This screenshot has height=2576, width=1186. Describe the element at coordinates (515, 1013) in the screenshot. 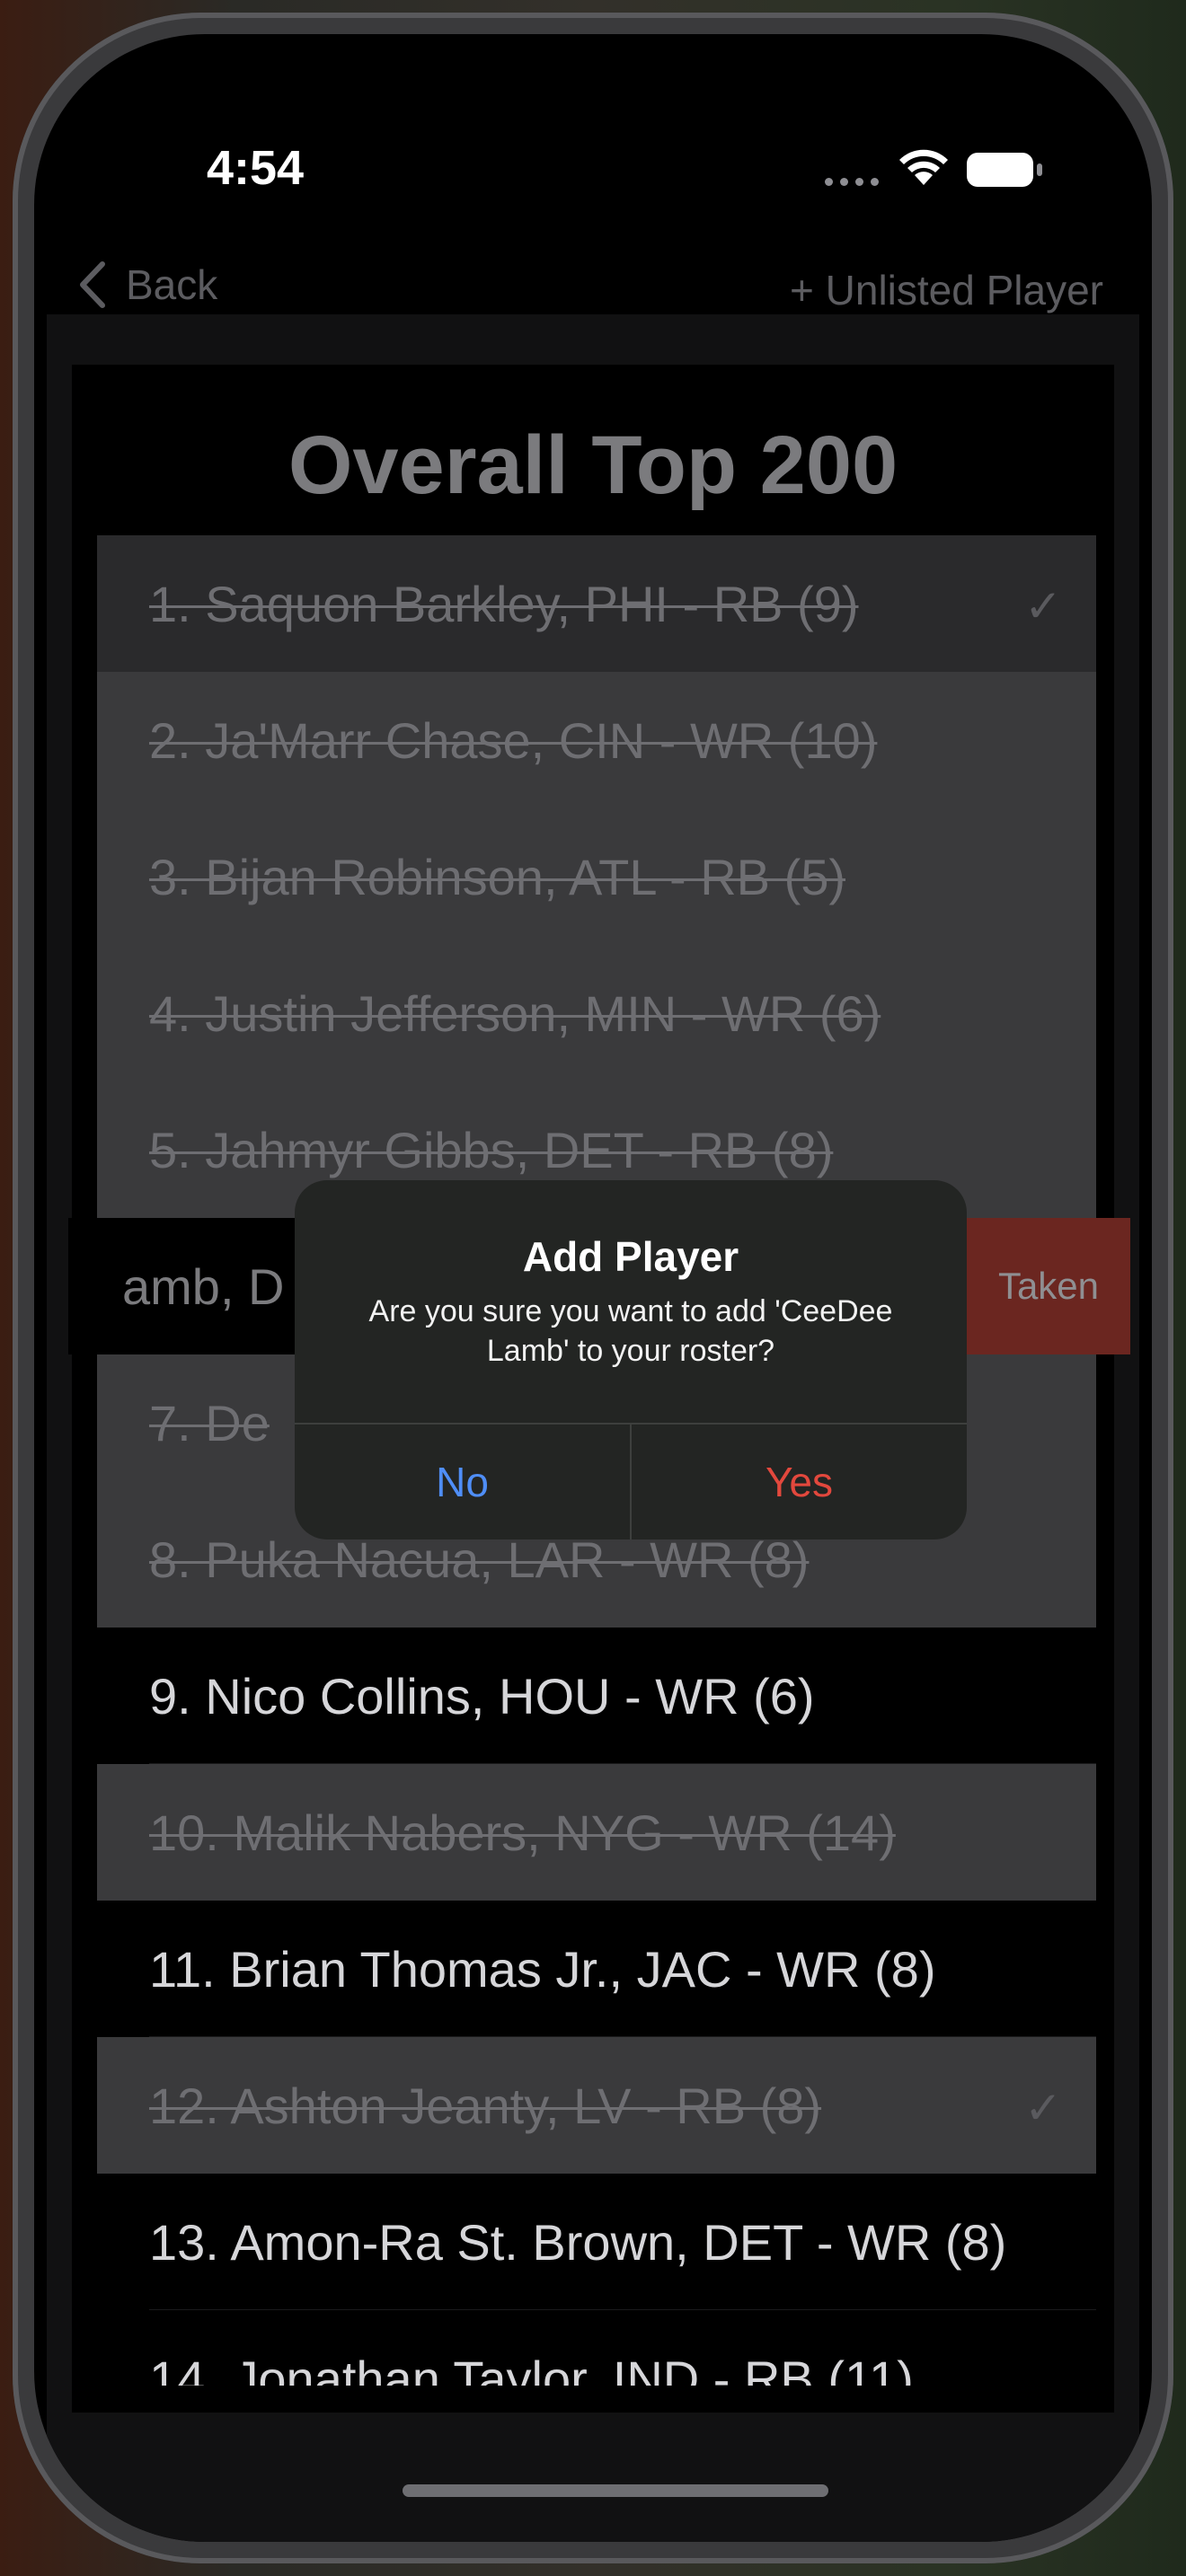

I see `player-row-label: 4. Justin Jefferson, MIN - WR (6)` at that location.